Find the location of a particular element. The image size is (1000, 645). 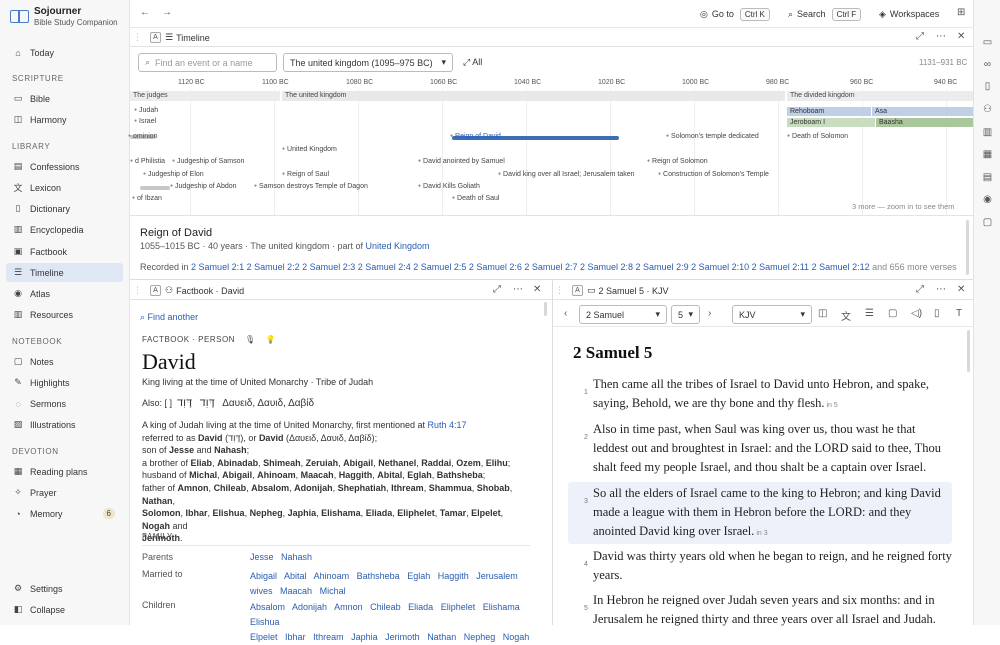

calendar-icon: ▦ is located at coordinates (987, 154).